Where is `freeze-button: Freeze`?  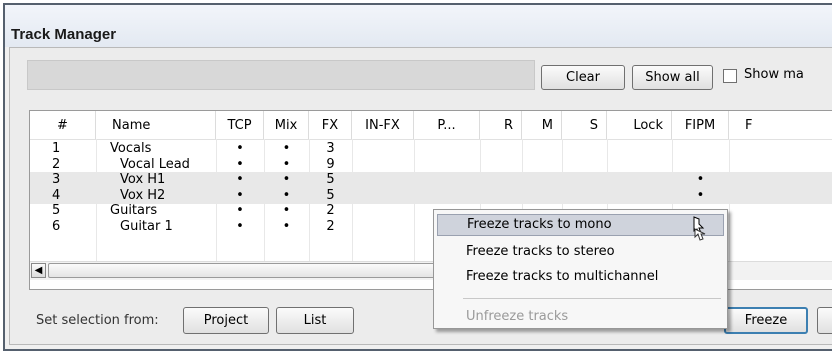
freeze-button: Freeze is located at coordinates (766, 320).